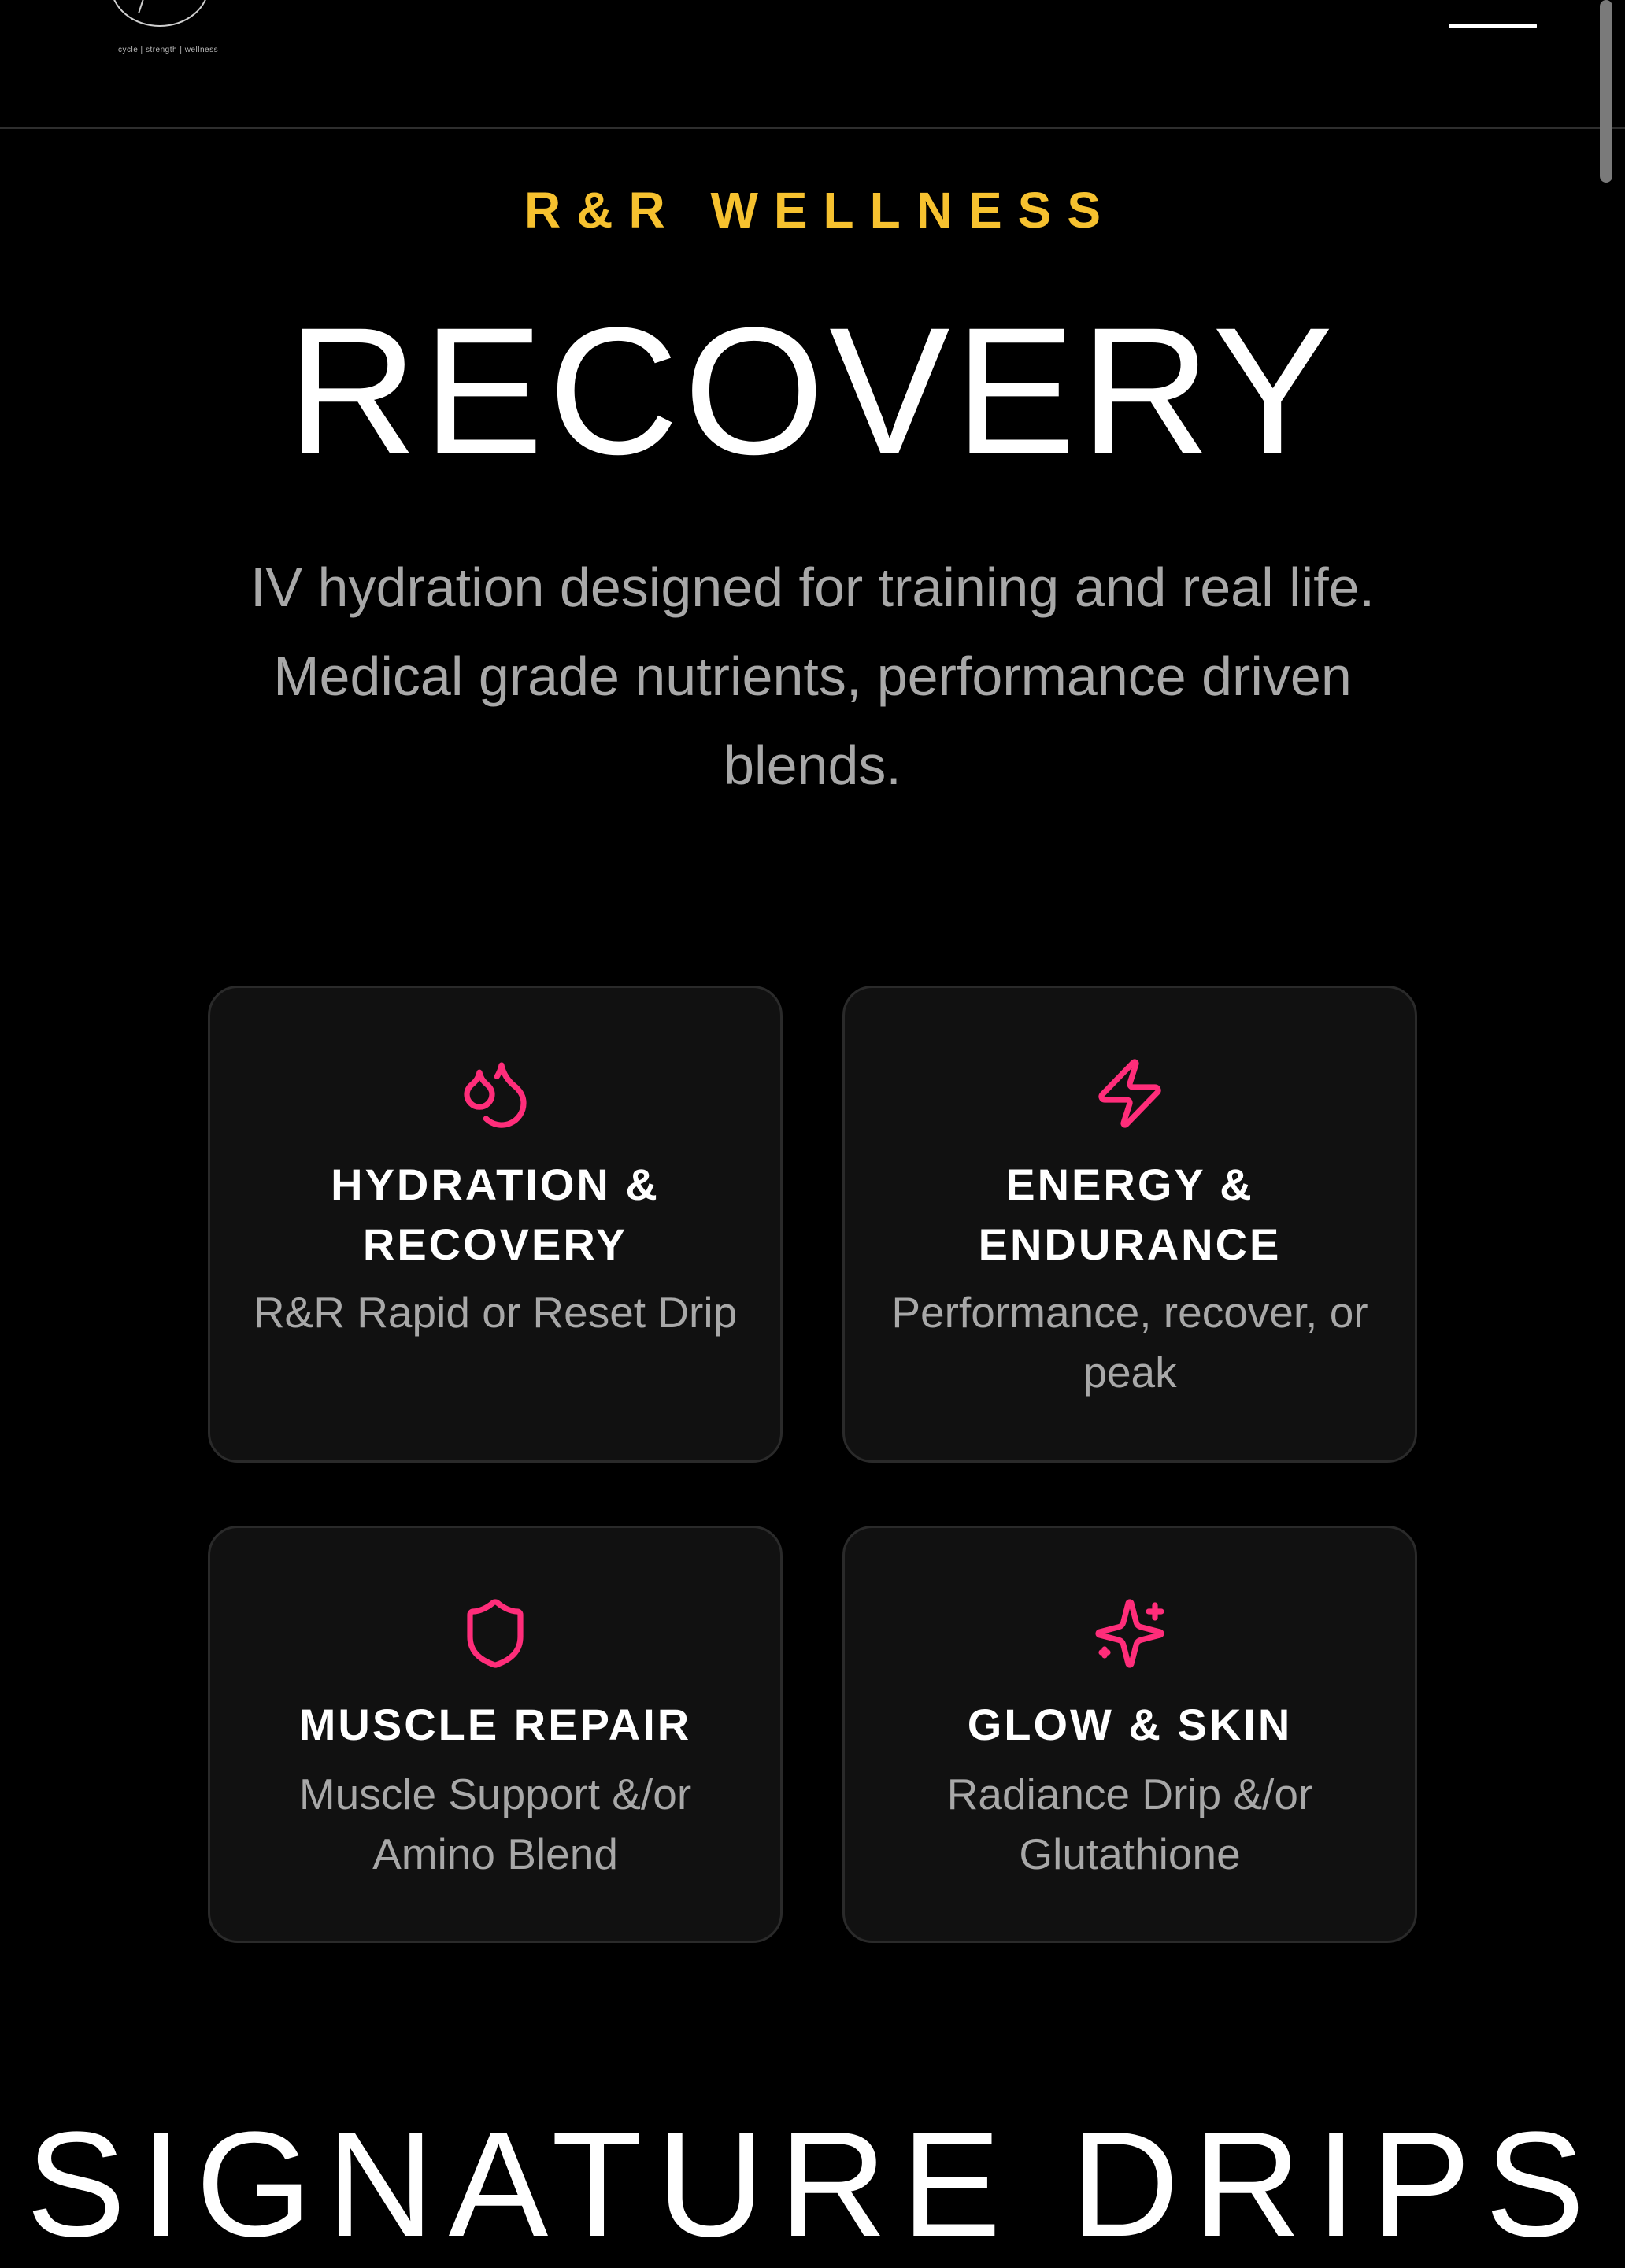 This screenshot has height=2268, width=1625. Describe the element at coordinates (1130, 1633) in the screenshot. I see `sparkles-icon` at that location.